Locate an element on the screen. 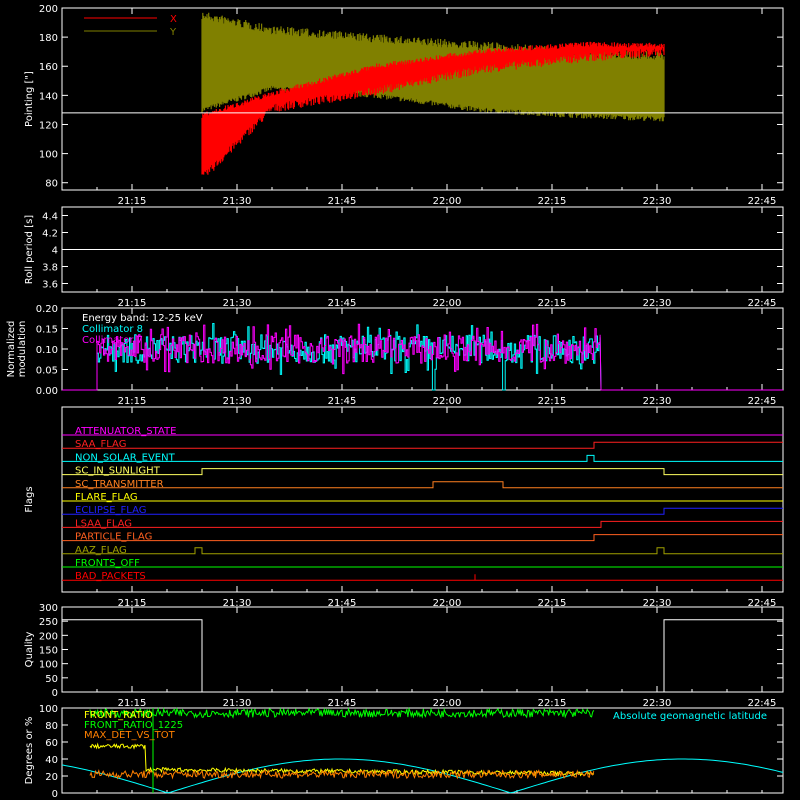 Image resolution: width=800 pixels, height=800 pixels. y-tick-label-roll_period: 4.4 is located at coordinates (50, 217).